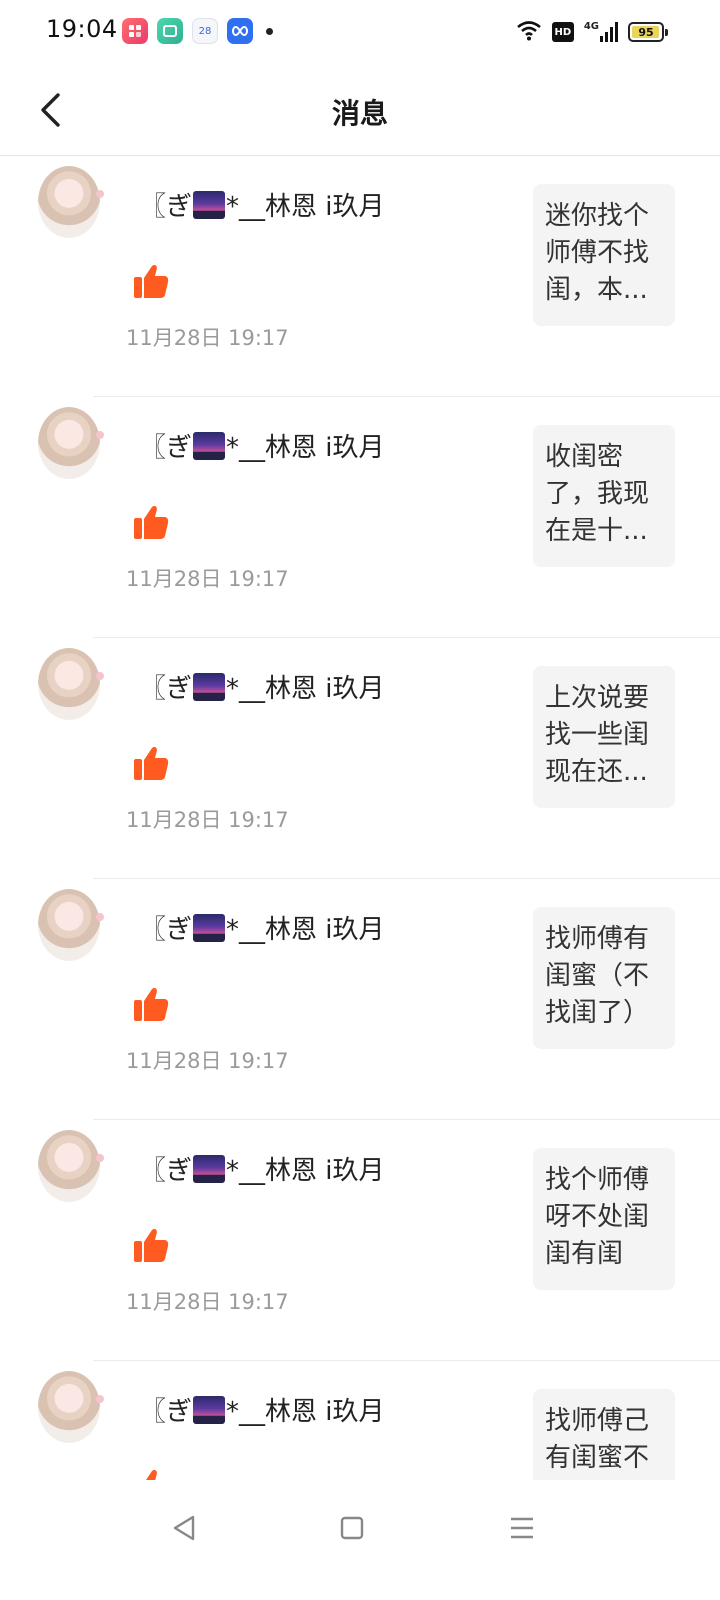 The height and width of the screenshot is (1600, 720). Describe the element at coordinates (82, 29) in the screenshot. I see `status-time: 19:04` at that location.